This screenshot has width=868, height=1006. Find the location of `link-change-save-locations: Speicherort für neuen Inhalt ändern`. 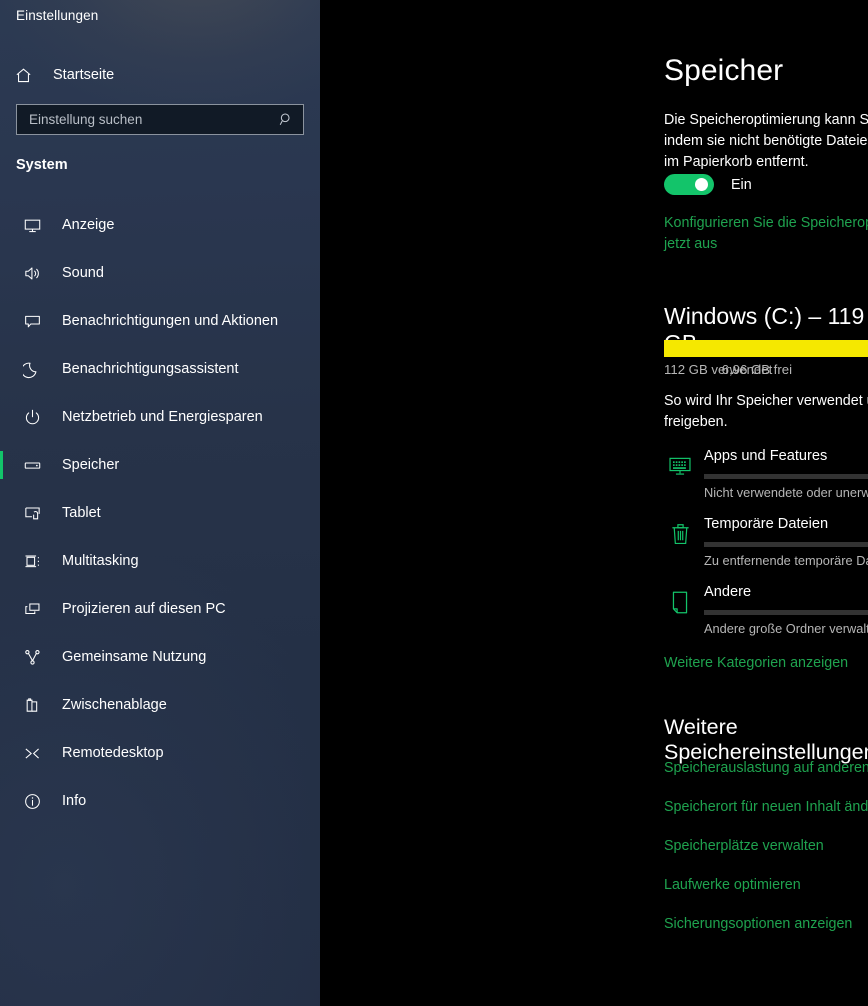

link-change-save-locations: Speicherort für neuen Inhalt ändern is located at coordinates (766, 818).